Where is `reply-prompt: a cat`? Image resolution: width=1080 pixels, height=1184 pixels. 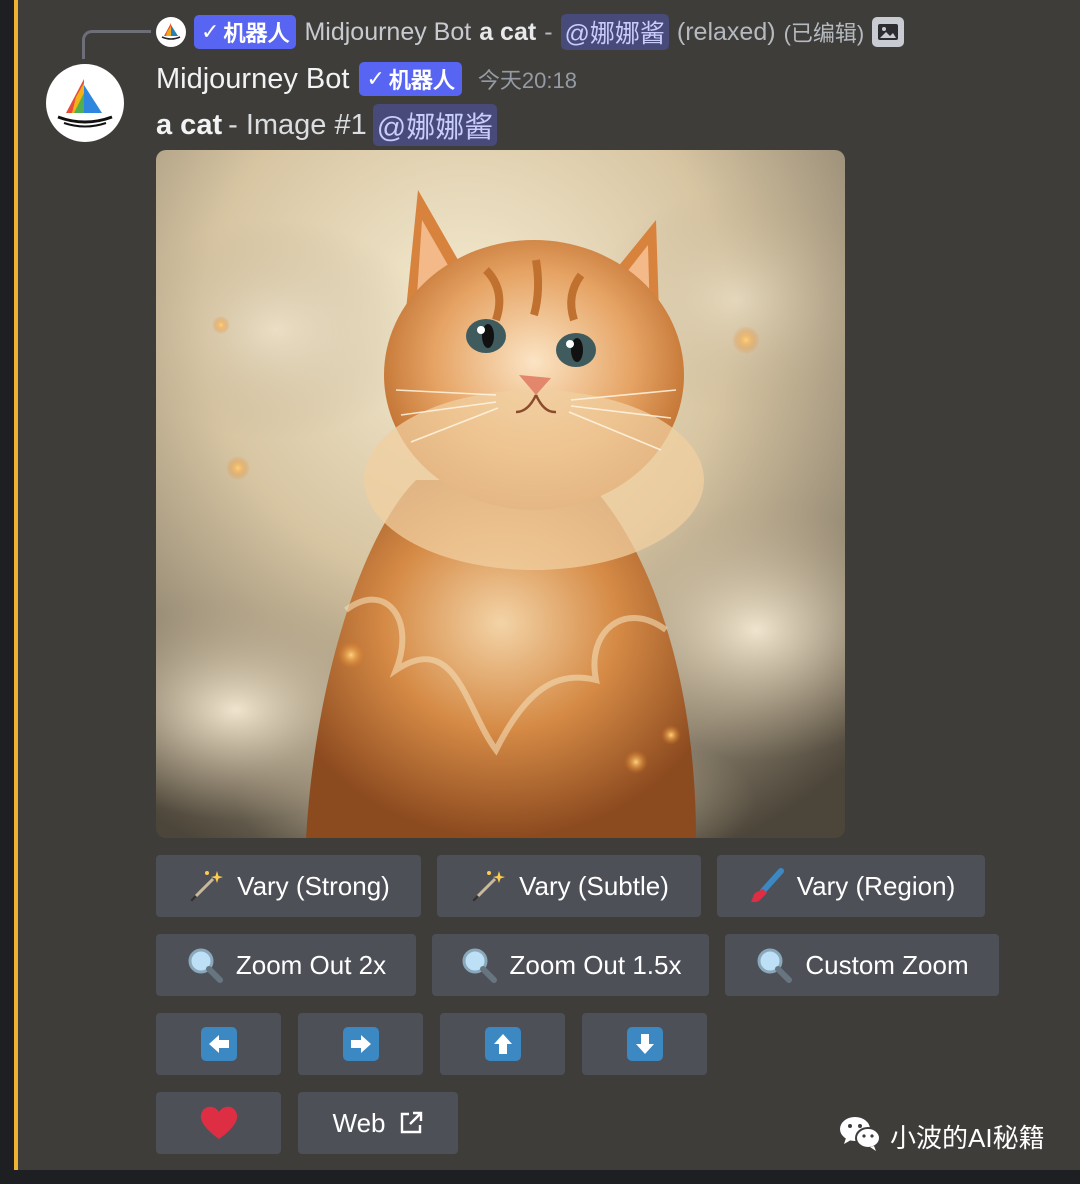
reply-prompt: a cat is located at coordinates (508, 31).